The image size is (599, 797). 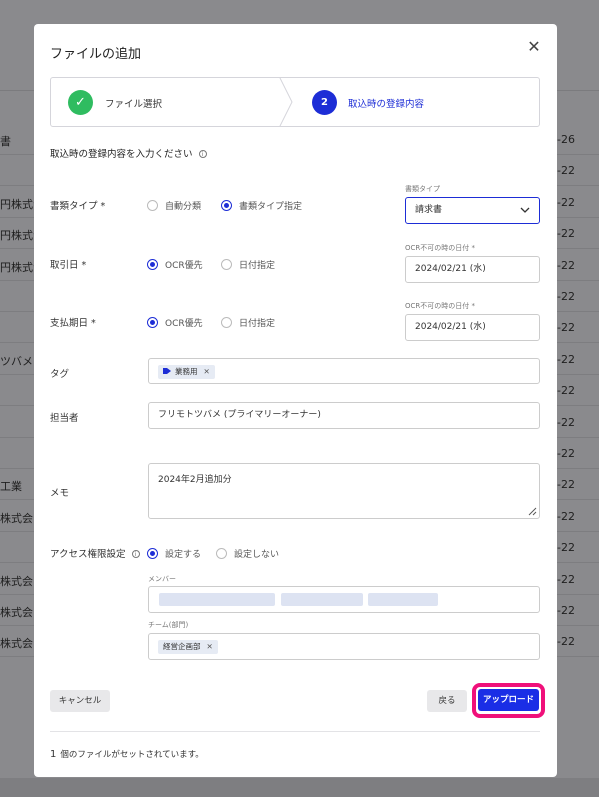 I want to click on footer-divider, so click(x=295, y=731).